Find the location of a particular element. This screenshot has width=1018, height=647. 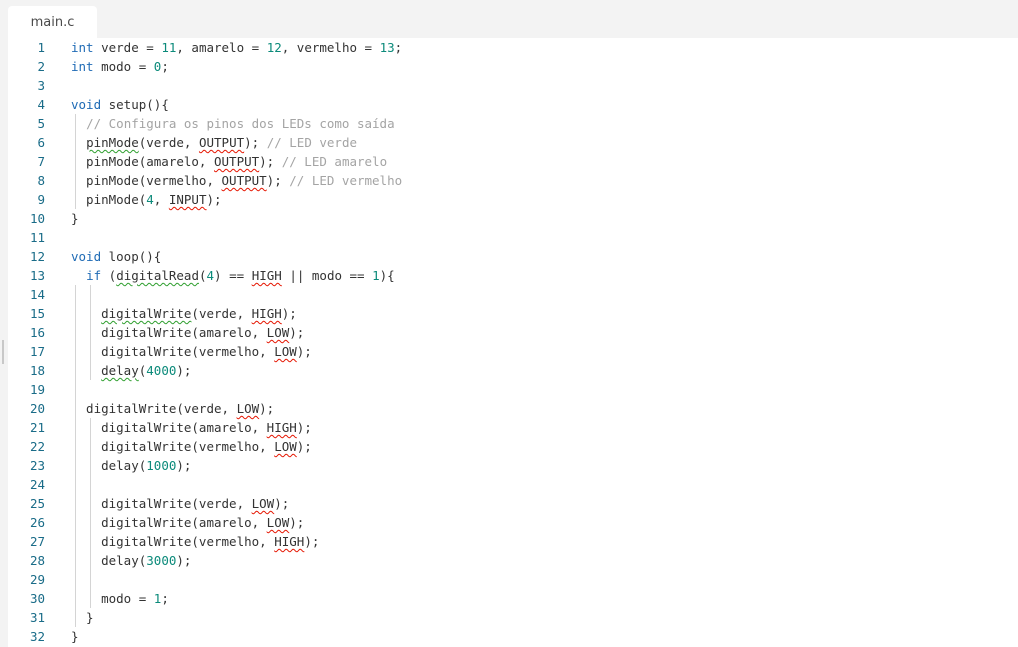

number-token: 3000 is located at coordinates (161, 560).